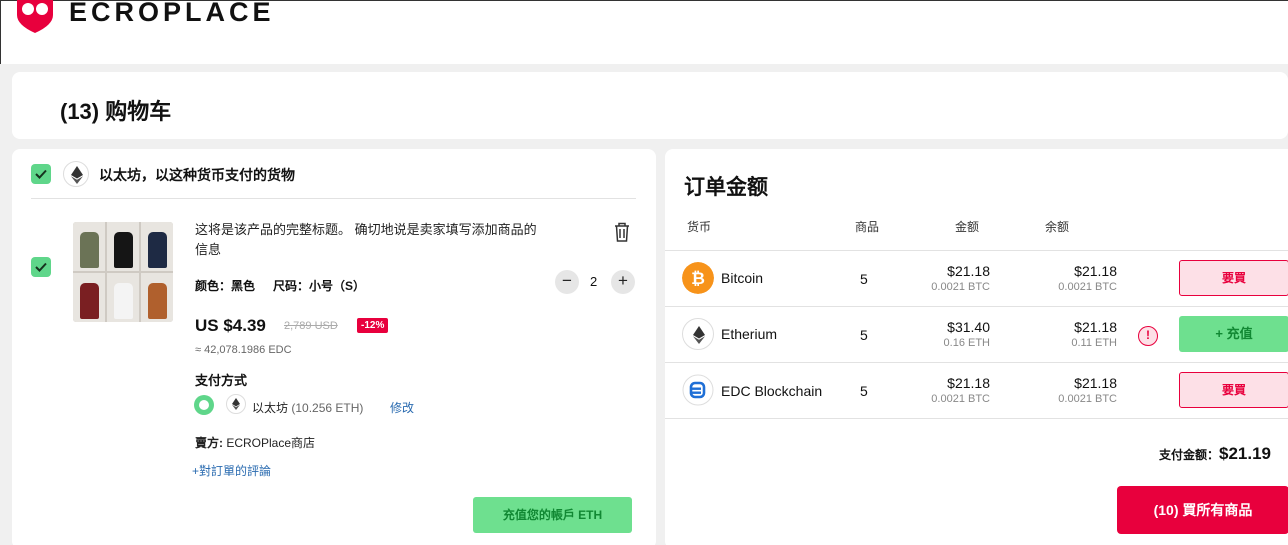 The width and height of the screenshot is (1288, 545). I want to click on topup-eth-button: 充值您的帳戶 ETH, so click(552, 515).